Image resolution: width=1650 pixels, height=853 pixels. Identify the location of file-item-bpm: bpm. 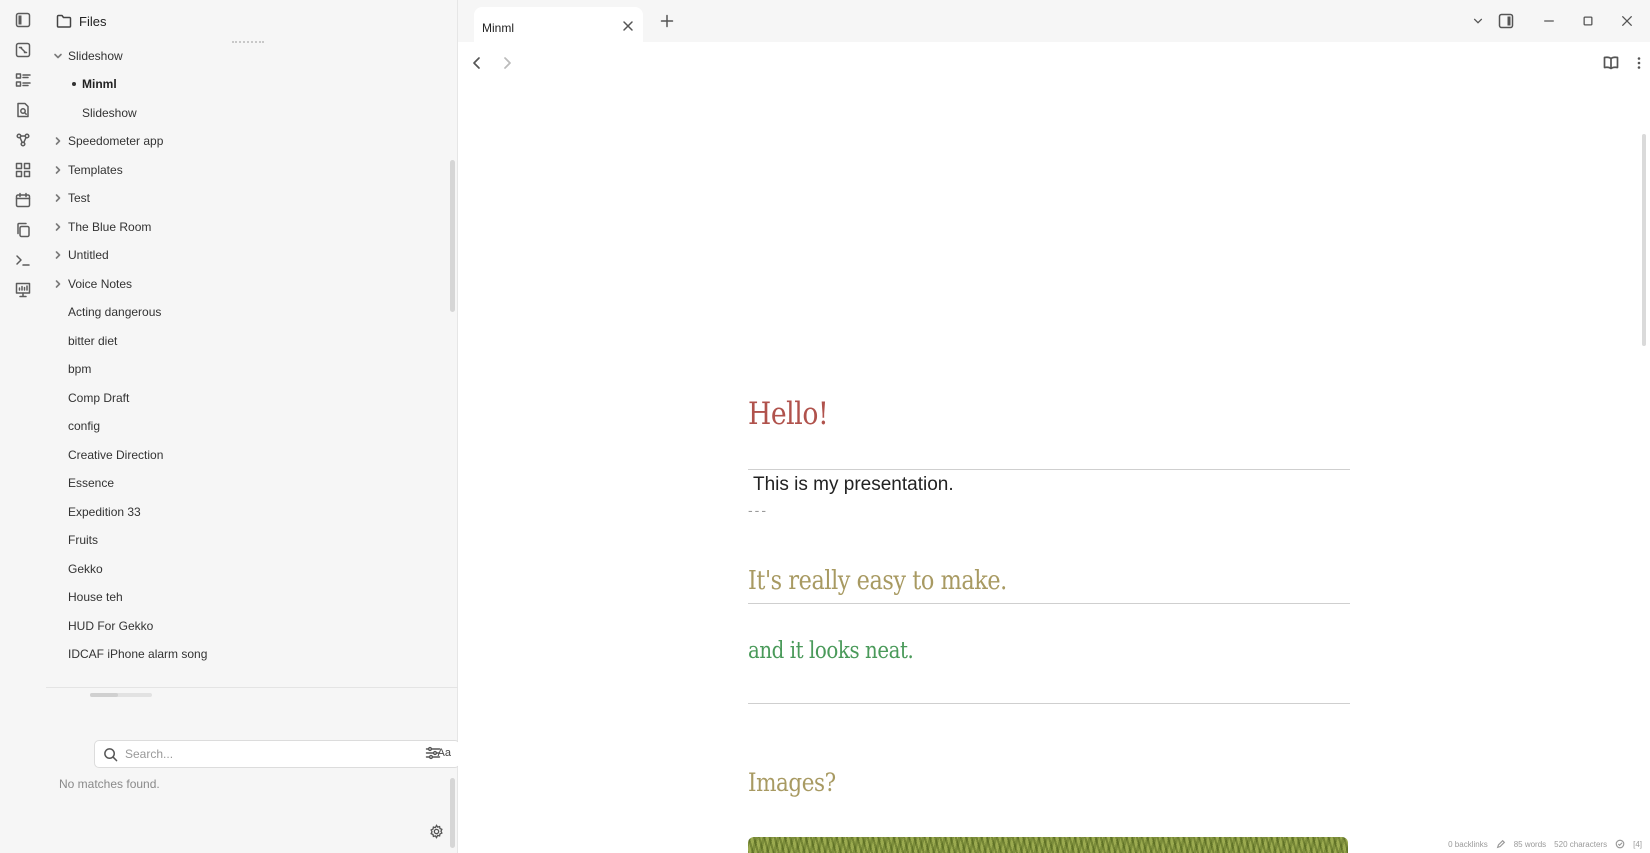
(246, 369).